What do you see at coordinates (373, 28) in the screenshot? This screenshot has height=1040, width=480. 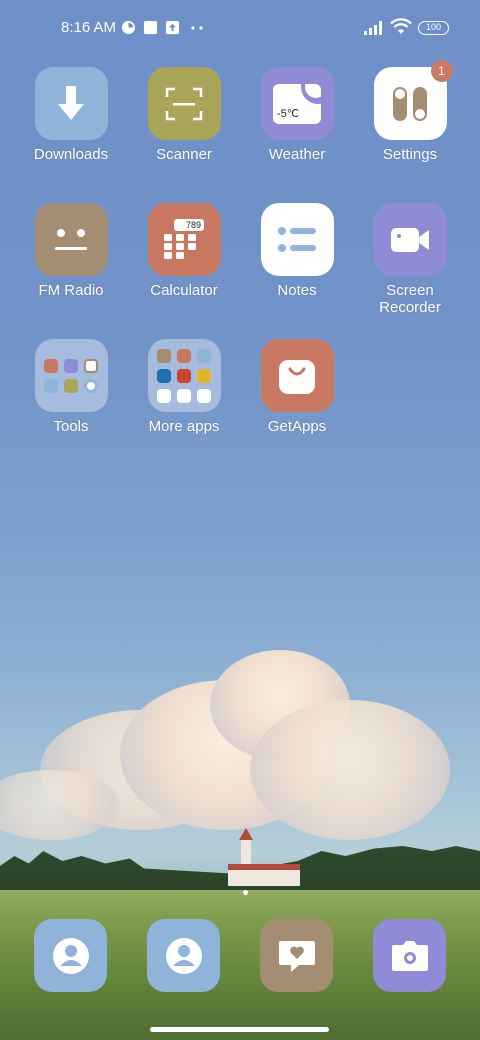 I see `signal-icon` at bounding box center [373, 28].